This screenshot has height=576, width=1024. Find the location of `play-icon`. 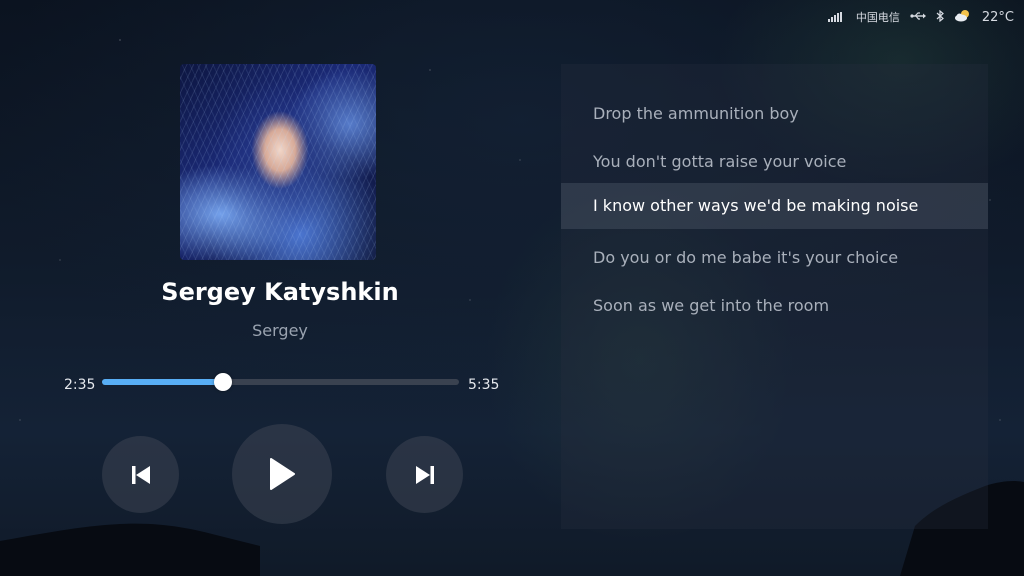

play-icon is located at coordinates (282, 474).